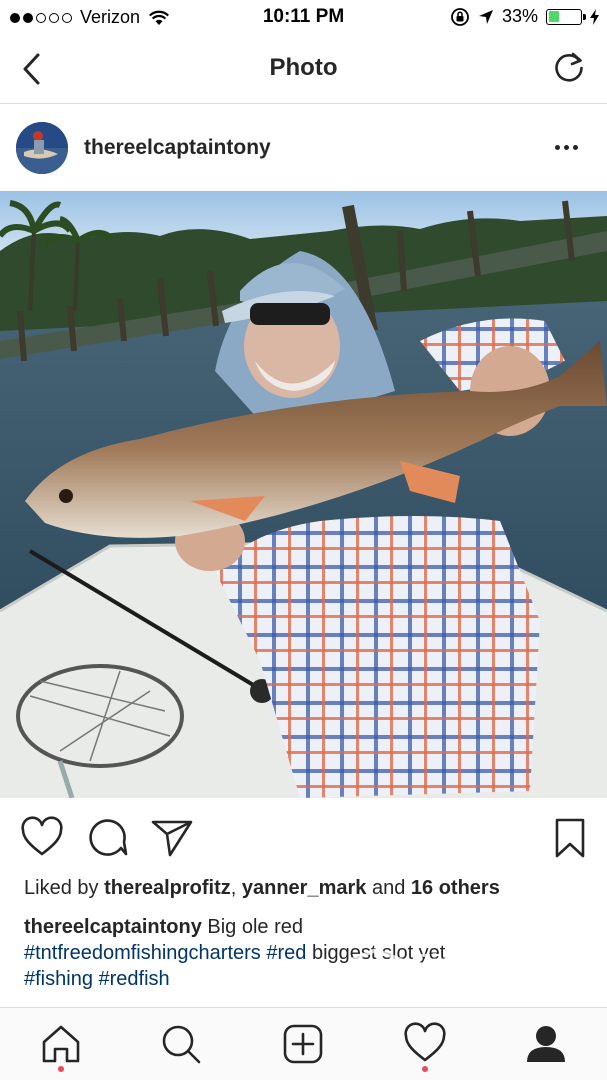 This screenshot has width=607, height=1080. I want to click on post-username: thereelcaptaintony, so click(177, 148).